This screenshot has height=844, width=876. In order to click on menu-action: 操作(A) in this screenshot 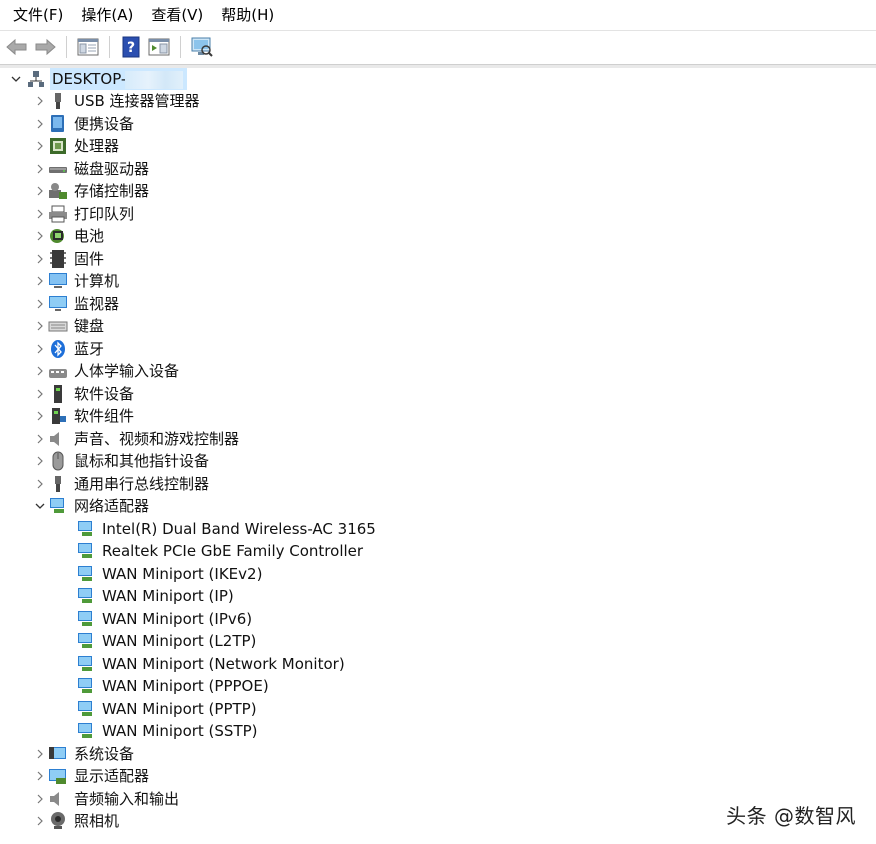, I will do `click(107, 15)`.